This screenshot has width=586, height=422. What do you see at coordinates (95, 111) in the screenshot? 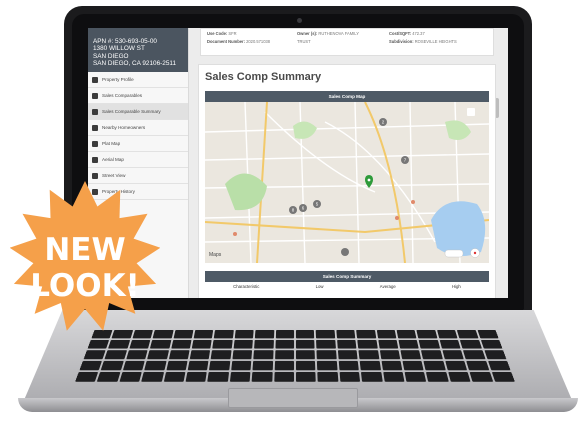
I see `summary-icon` at bounding box center [95, 111].